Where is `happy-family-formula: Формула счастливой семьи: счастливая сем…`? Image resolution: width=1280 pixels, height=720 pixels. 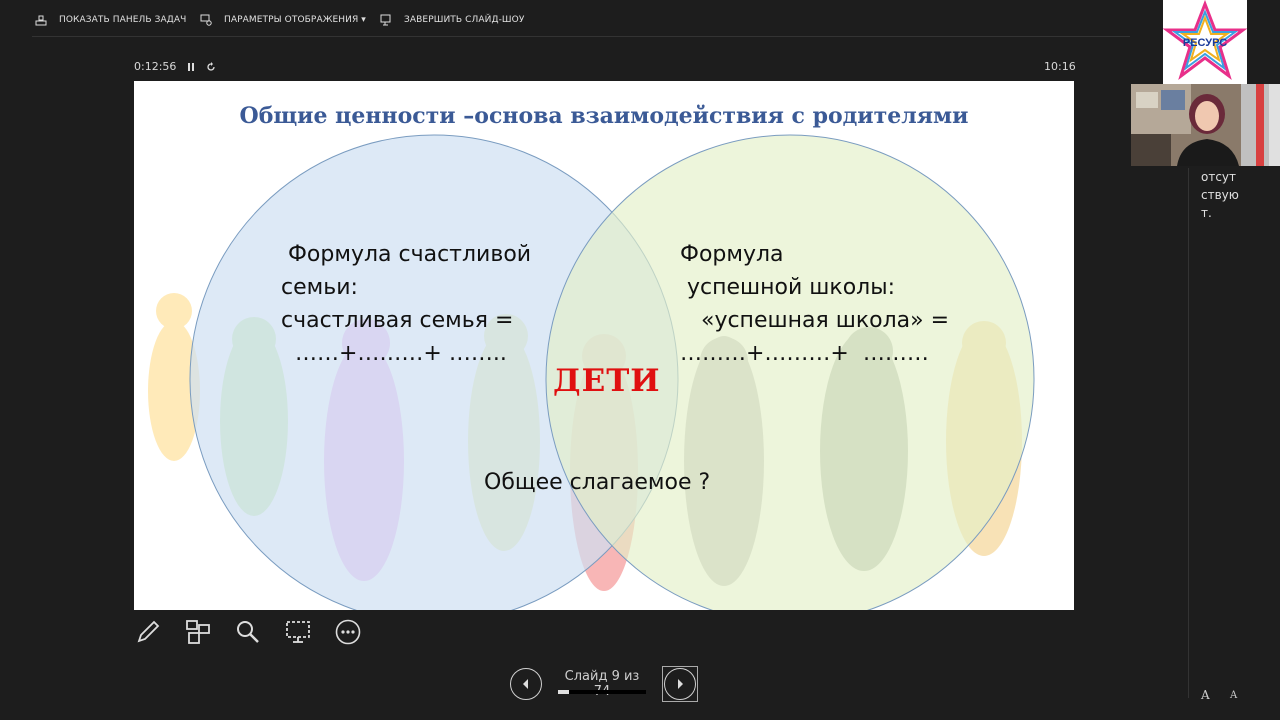
happy-family-formula: Формула счастливой семьи: счастливая сем… is located at coordinates (406, 304).